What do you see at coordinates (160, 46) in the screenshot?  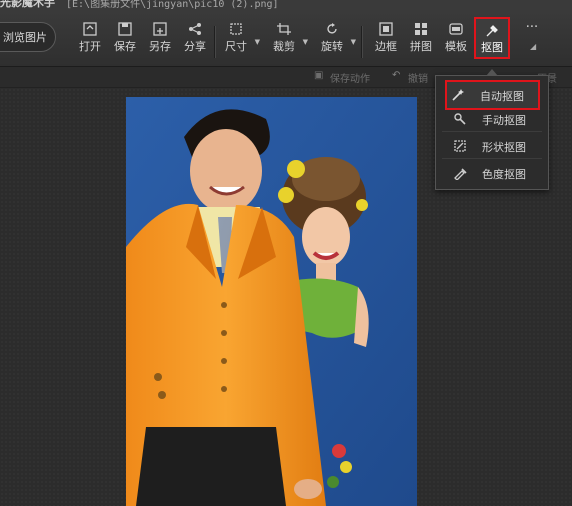 I see `save-as-label: 另存` at bounding box center [160, 46].